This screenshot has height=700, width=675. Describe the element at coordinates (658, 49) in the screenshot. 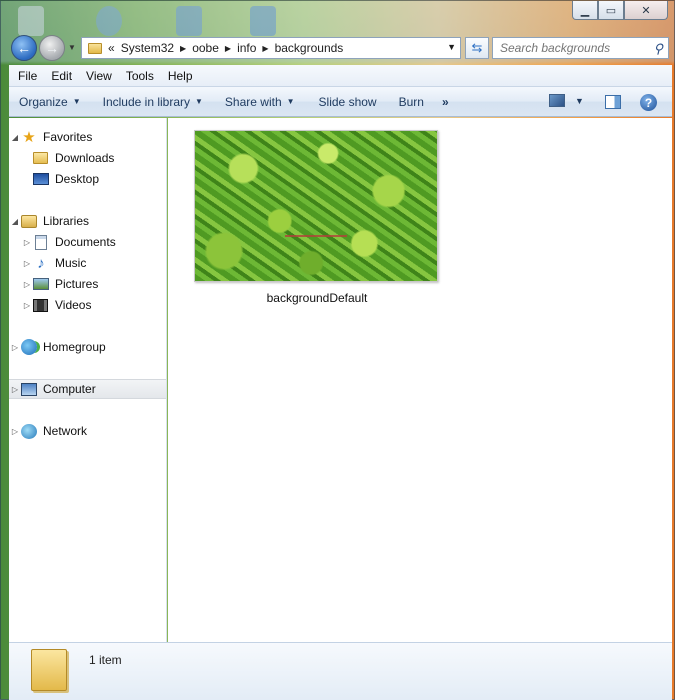

I see `search-icon: ⚲` at that location.